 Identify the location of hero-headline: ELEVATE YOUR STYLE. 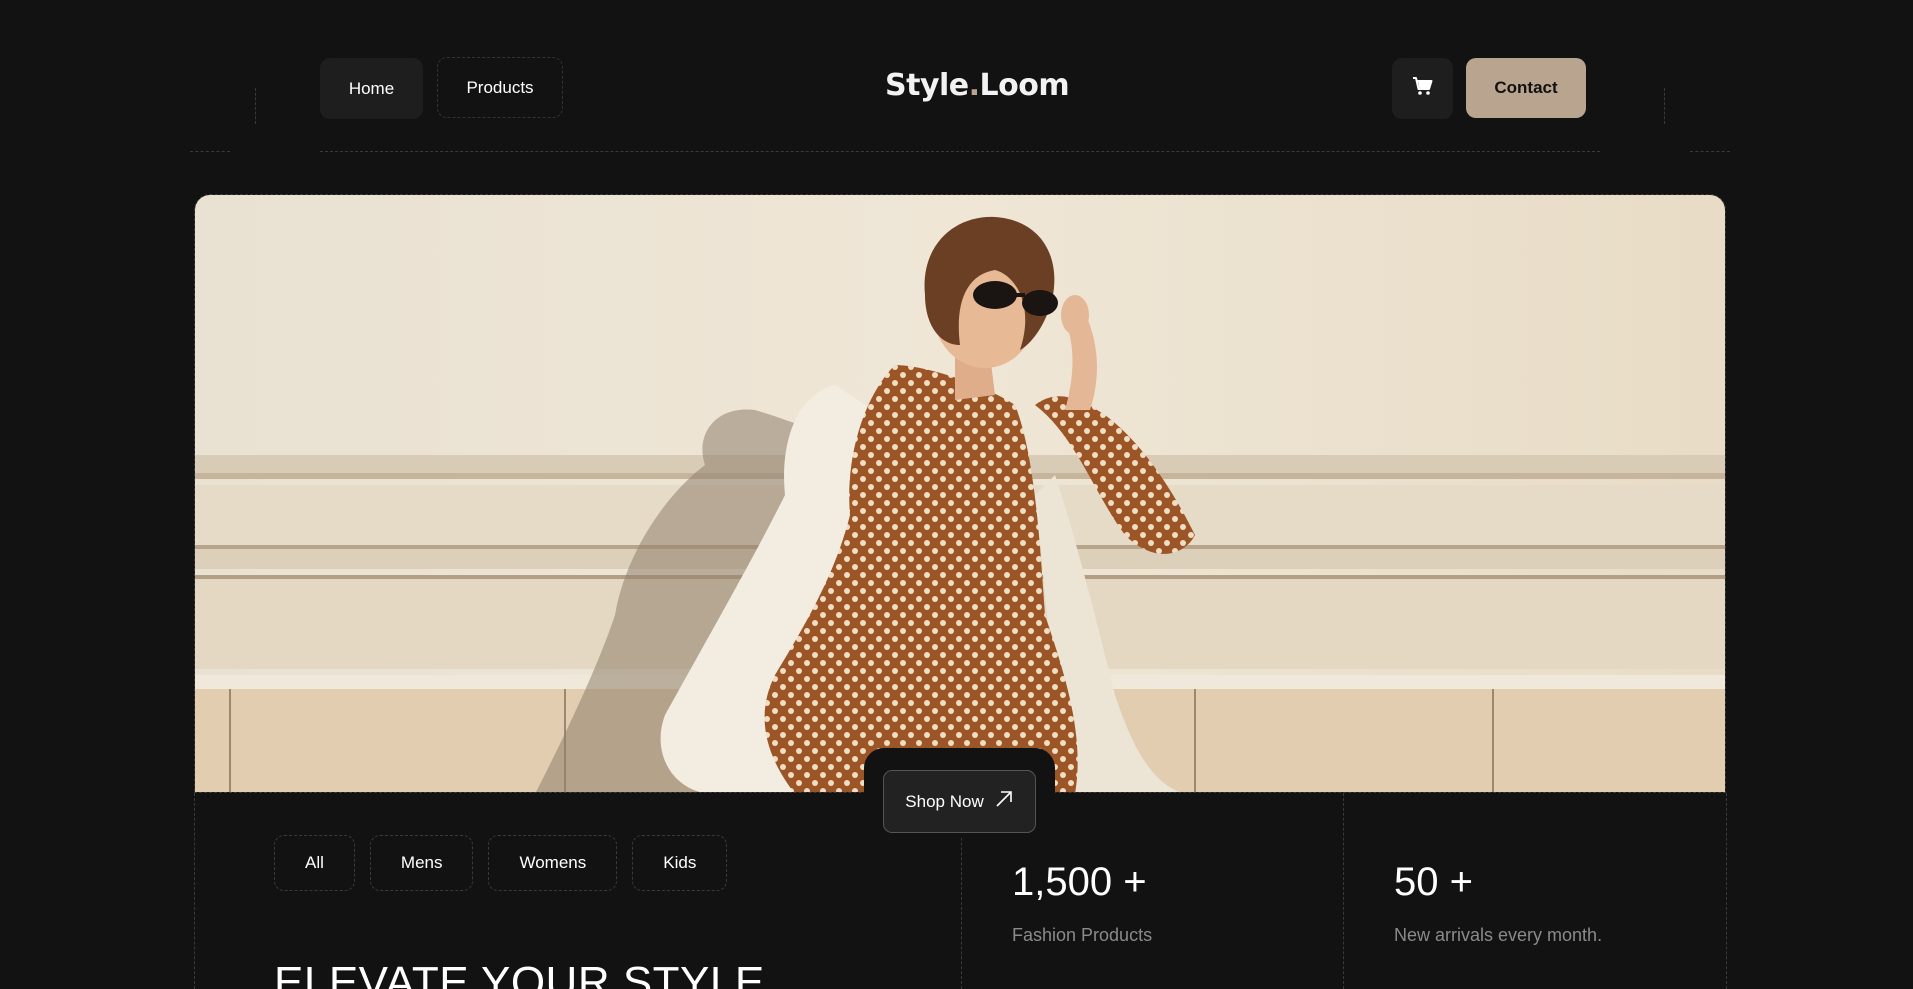
(519, 973).